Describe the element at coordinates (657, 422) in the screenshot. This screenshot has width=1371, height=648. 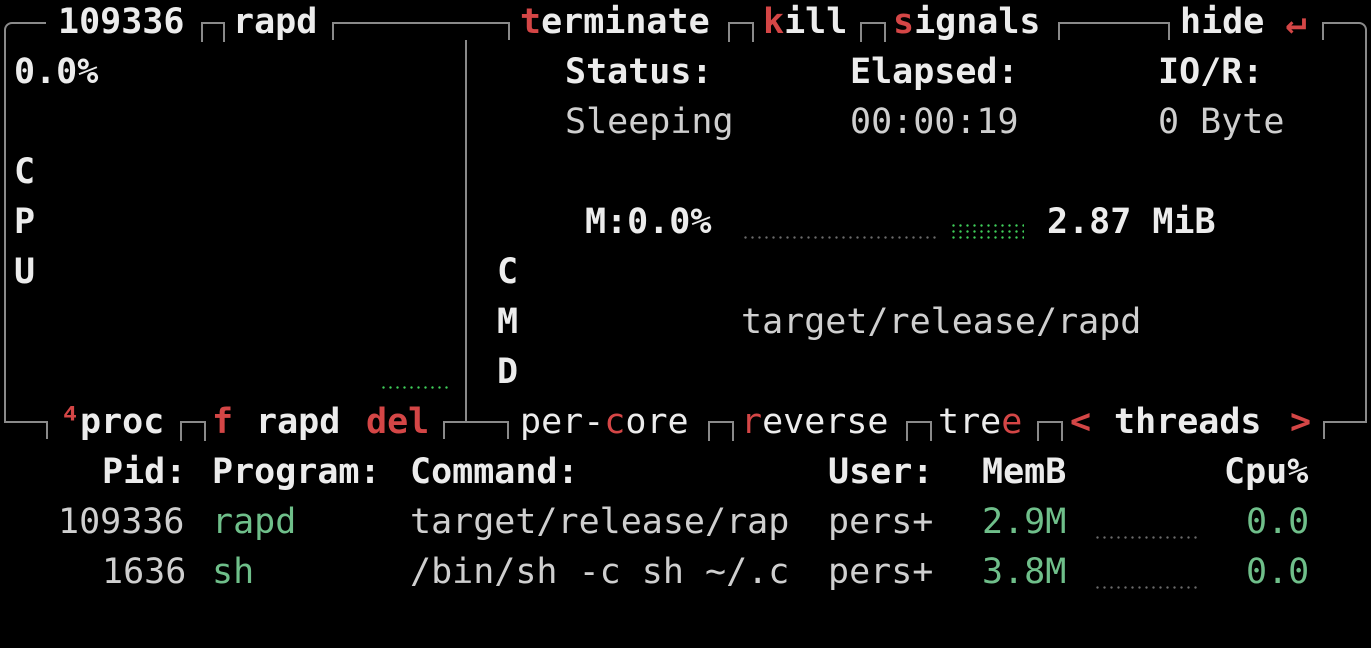
I see `per-core-label-b: ore` at that location.